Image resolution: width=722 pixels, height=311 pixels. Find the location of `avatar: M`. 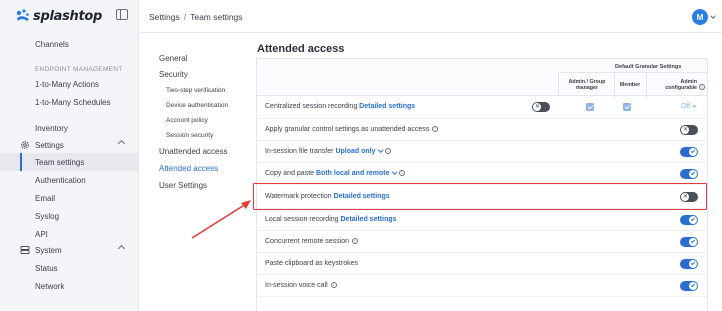

avatar: M is located at coordinates (700, 17).